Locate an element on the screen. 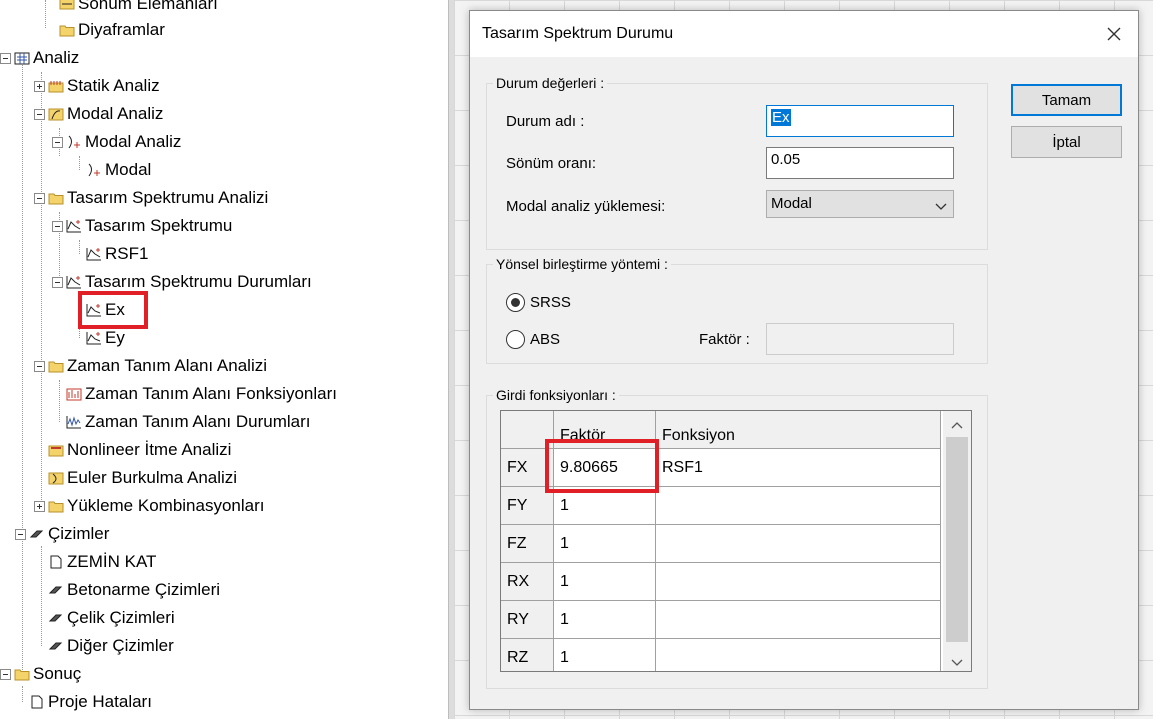 Image resolution: width=1153 pixels, height=719 pixels. tree-item: Proje Hataları is located at coordinates (83, 702).